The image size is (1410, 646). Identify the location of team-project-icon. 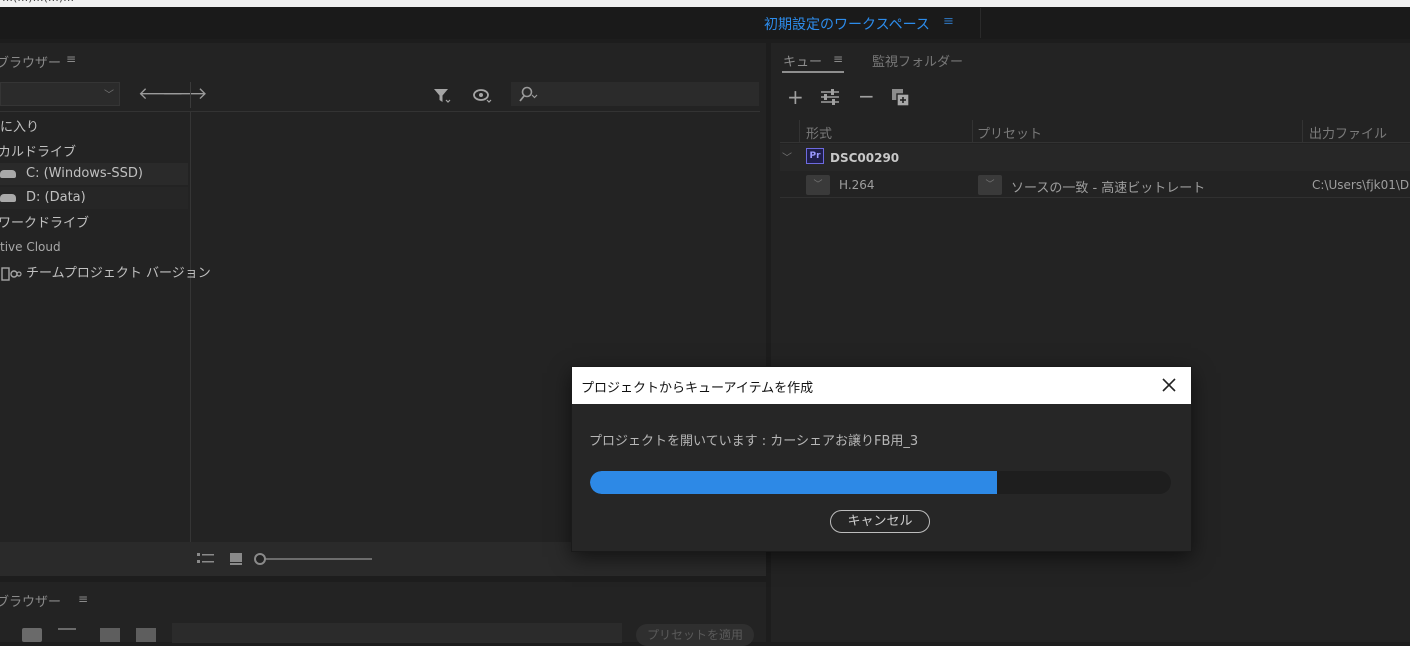
(11, 273).